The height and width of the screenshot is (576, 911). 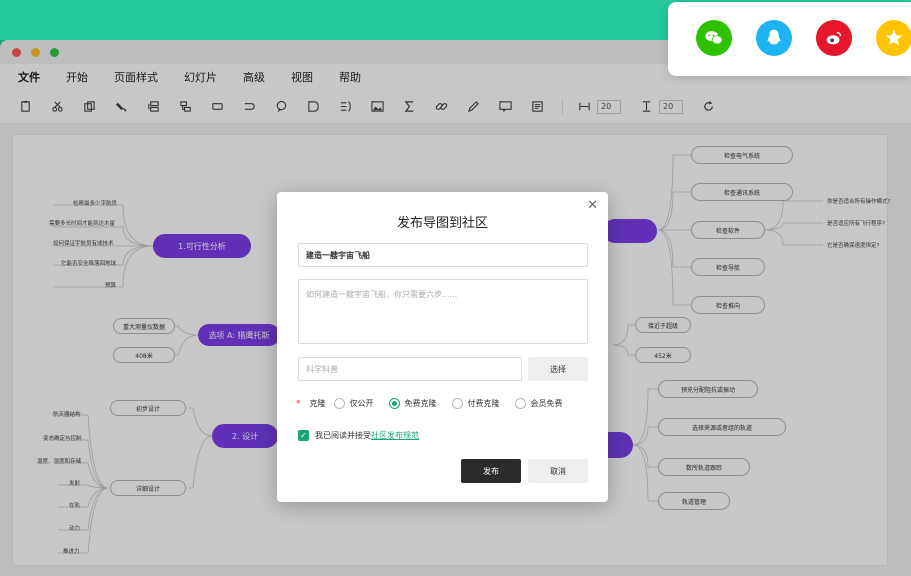 I want to click on agree-text: 我已阅读并接受, so click(x=343, y=435).